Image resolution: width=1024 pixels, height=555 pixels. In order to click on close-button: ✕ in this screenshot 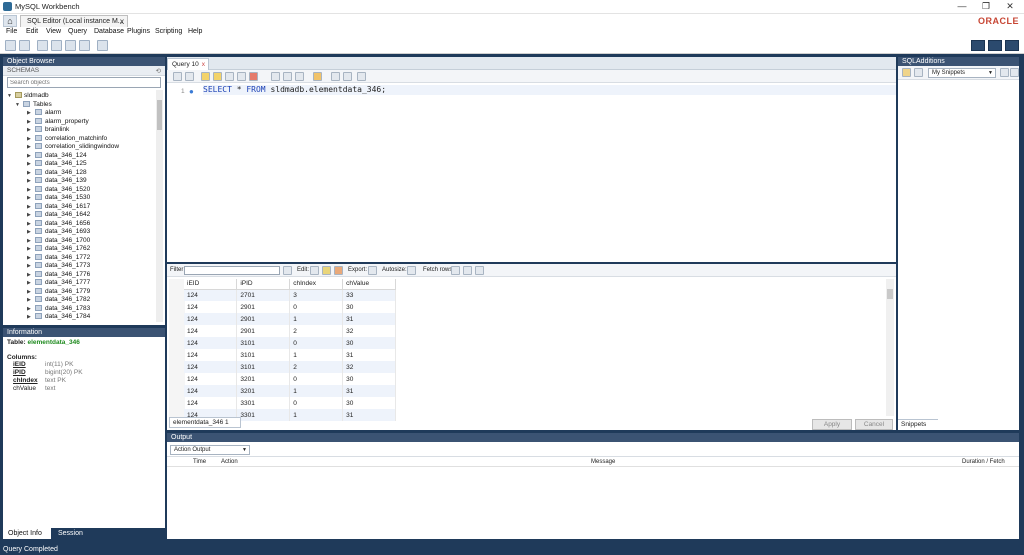, I will do `click(1010, 6)`.